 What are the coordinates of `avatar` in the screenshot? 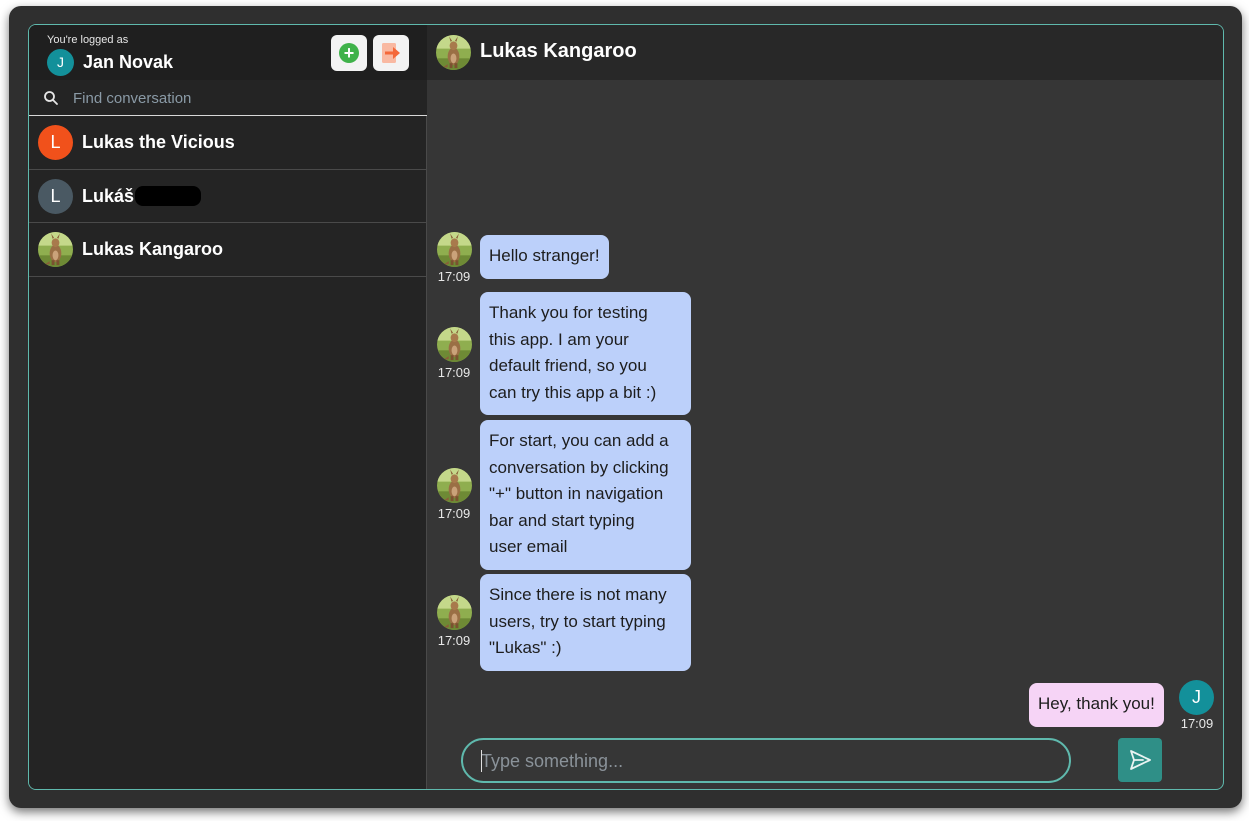 It's located at (55, 249).